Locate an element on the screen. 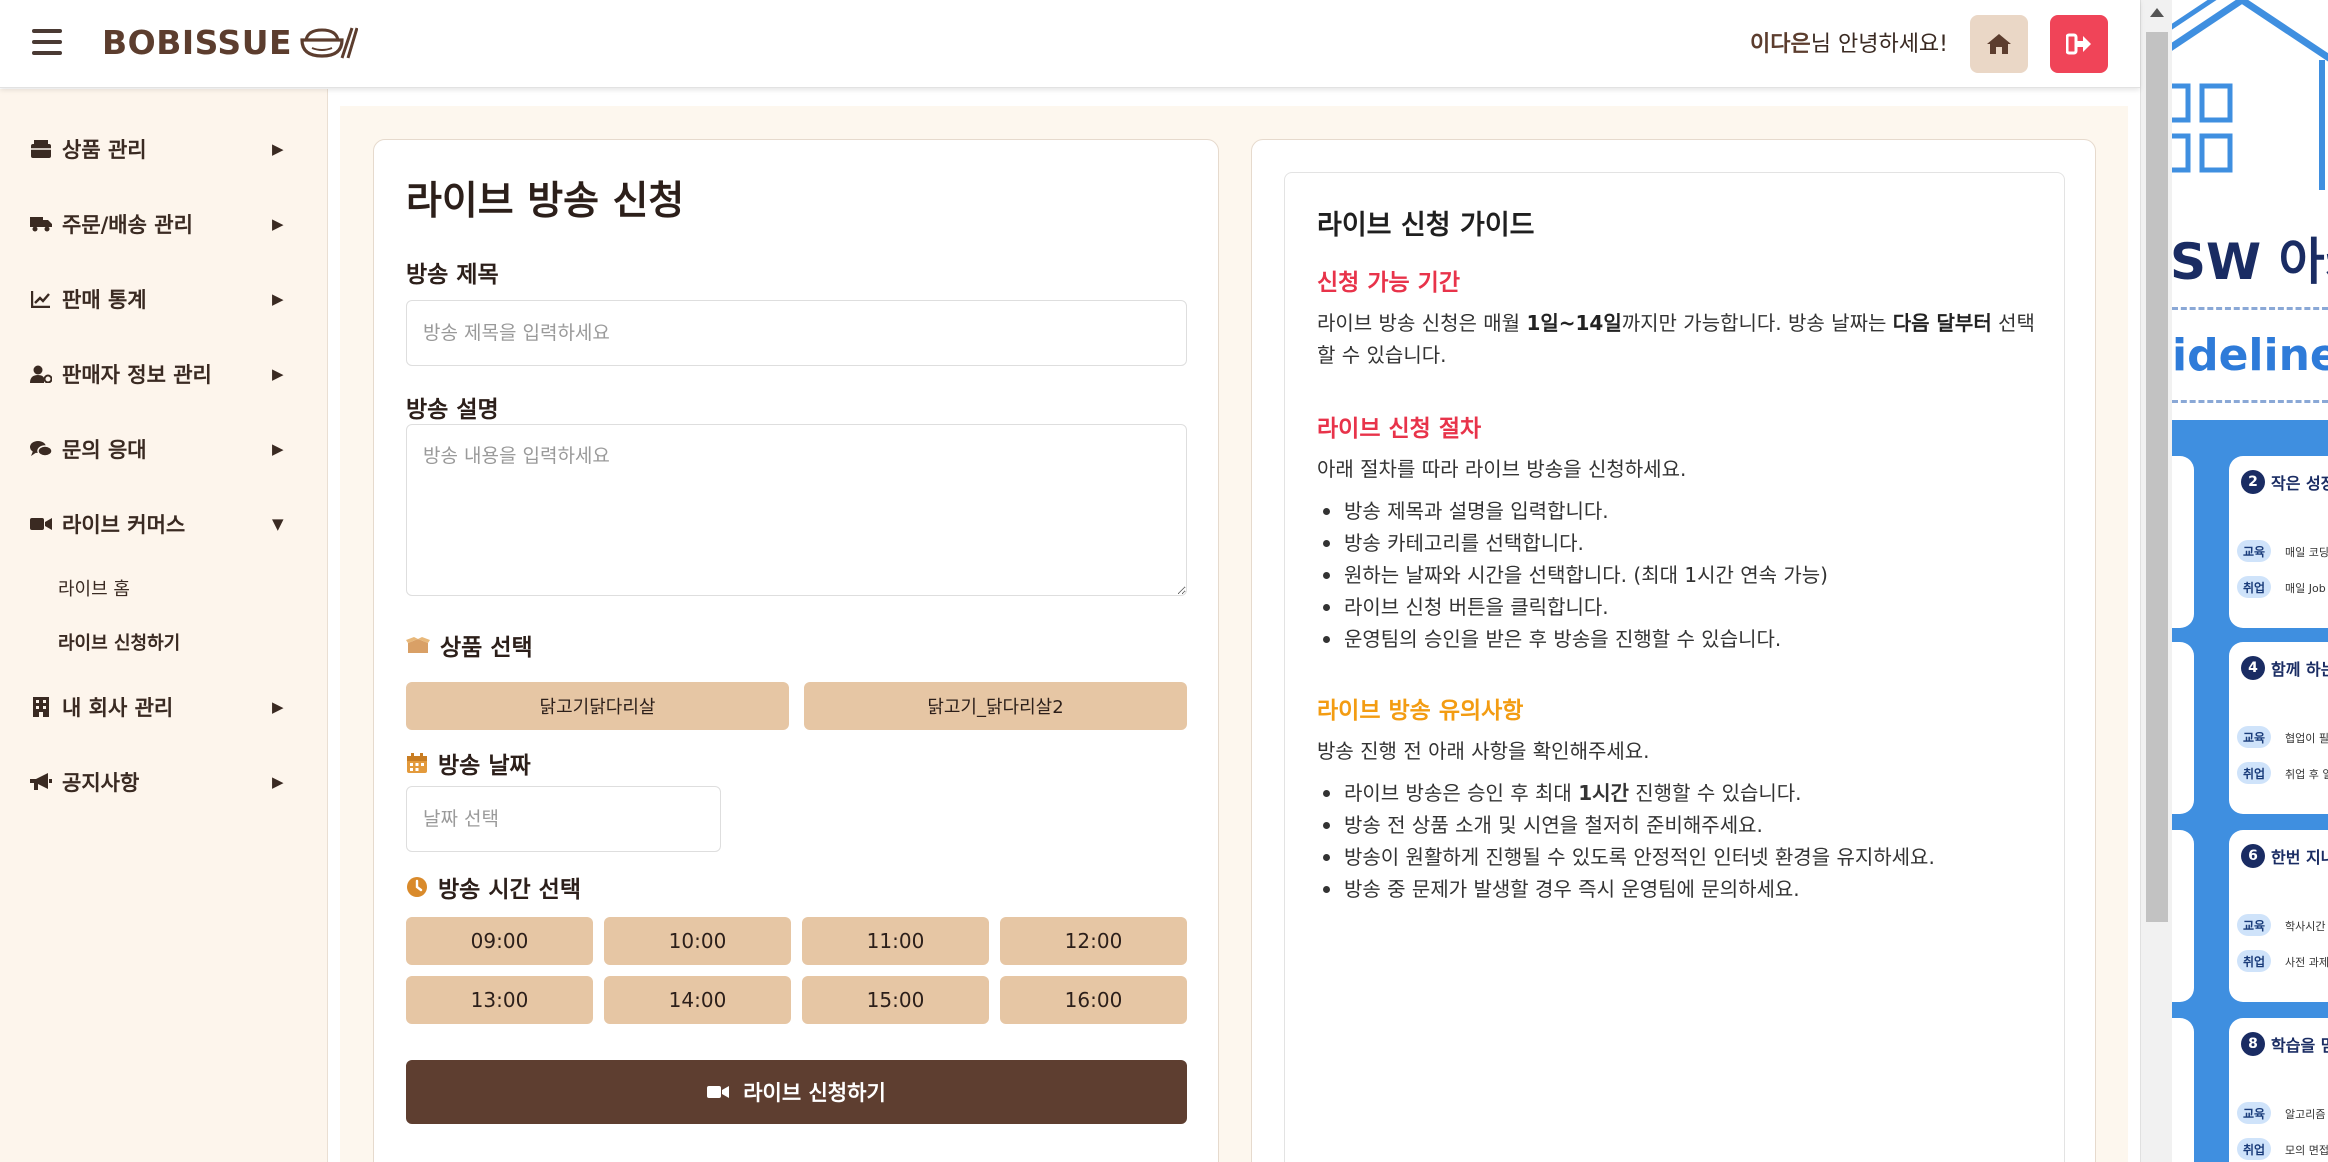  page-title: 라이브 방송 신청 is located at coordinates (545, 201).